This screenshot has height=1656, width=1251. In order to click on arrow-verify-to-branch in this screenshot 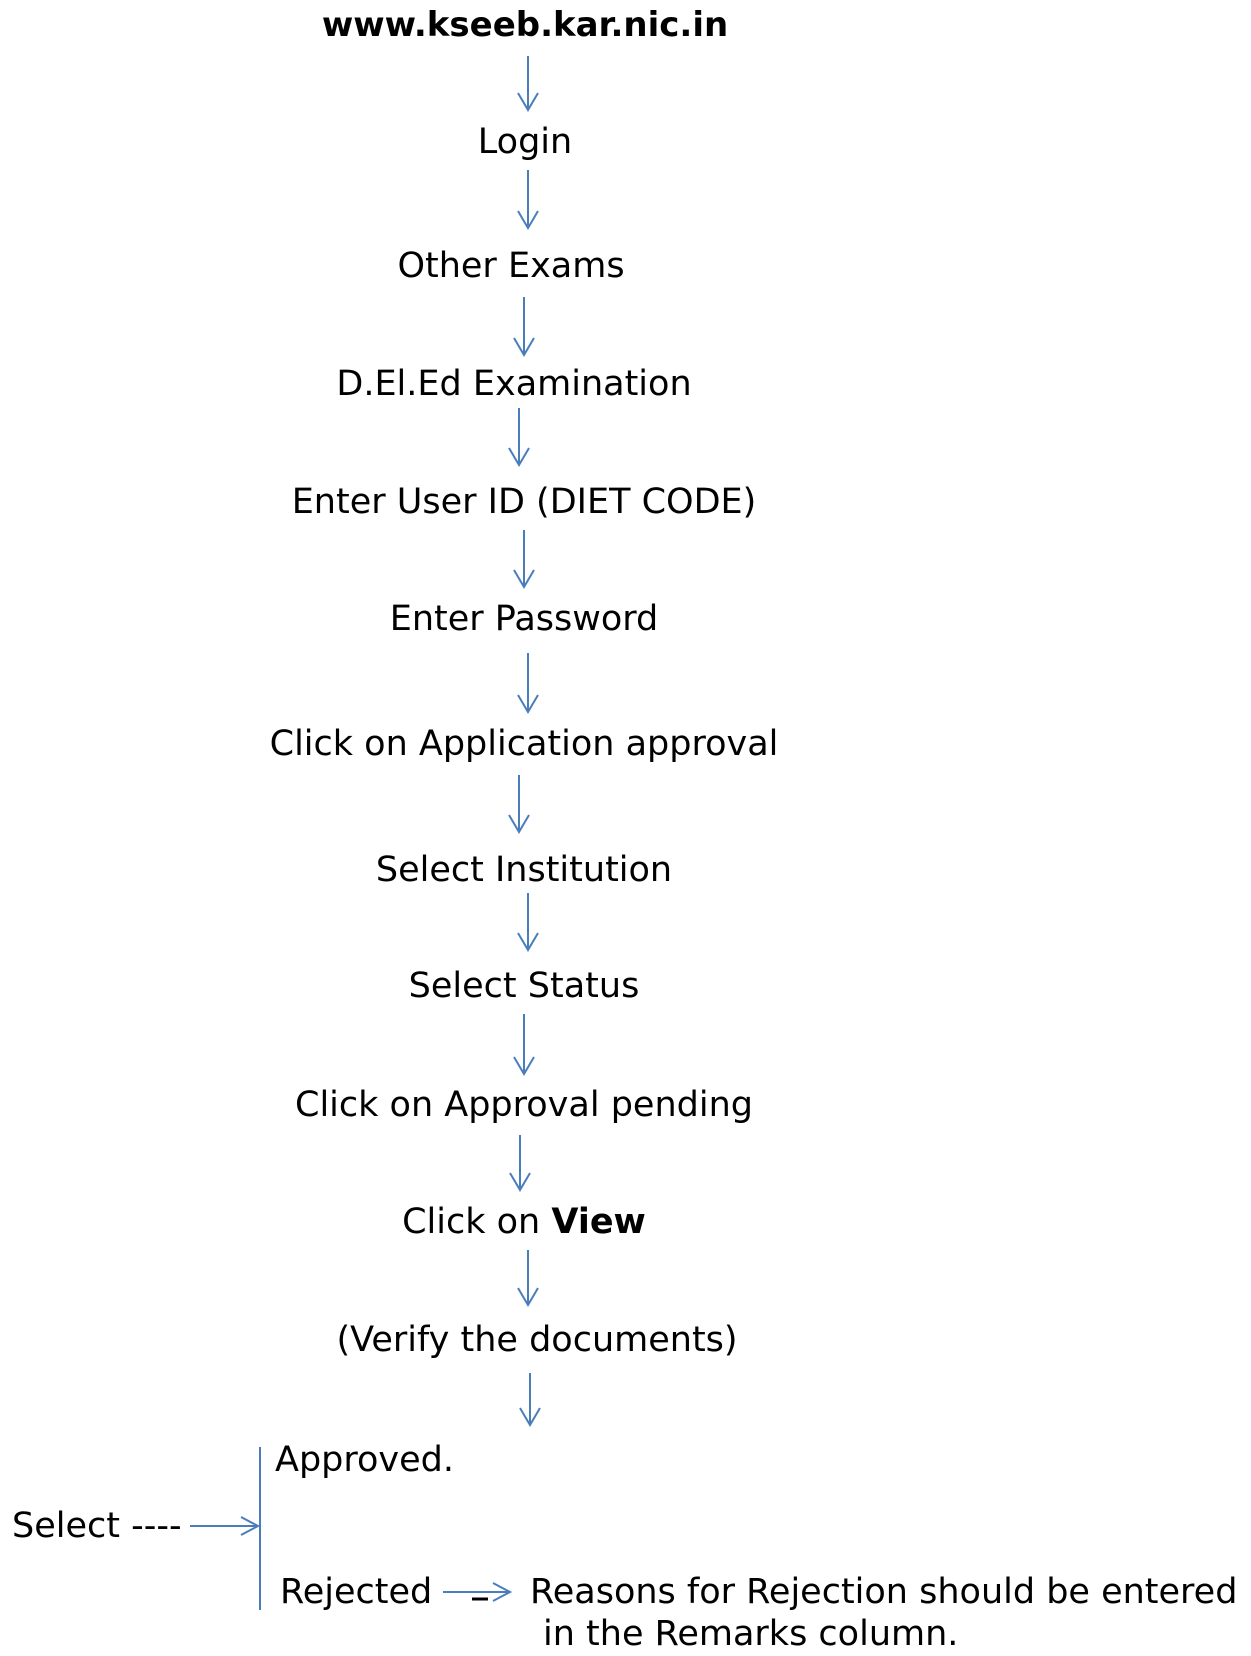, I will do `click(530, 1400)`.